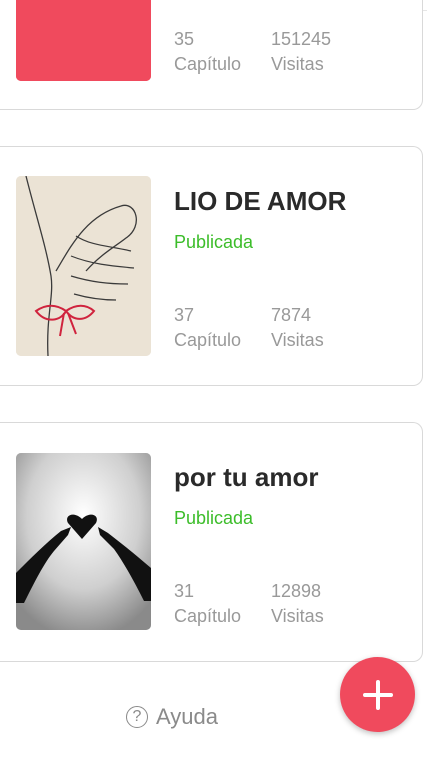  What do you see at coordinates (301, 52) in the screenshot?
I see `visits-stat: 151245 Visitas` at bounding box center [301, 52].